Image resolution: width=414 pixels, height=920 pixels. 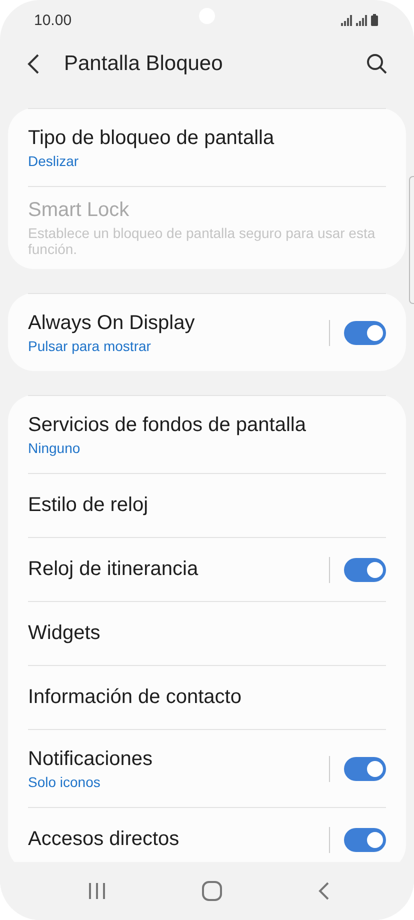 What do you see at coordinates (144, 64) in the screenshot?
I see `page-title: Pantalla Bloqueo` at bounding box center [144, 64].